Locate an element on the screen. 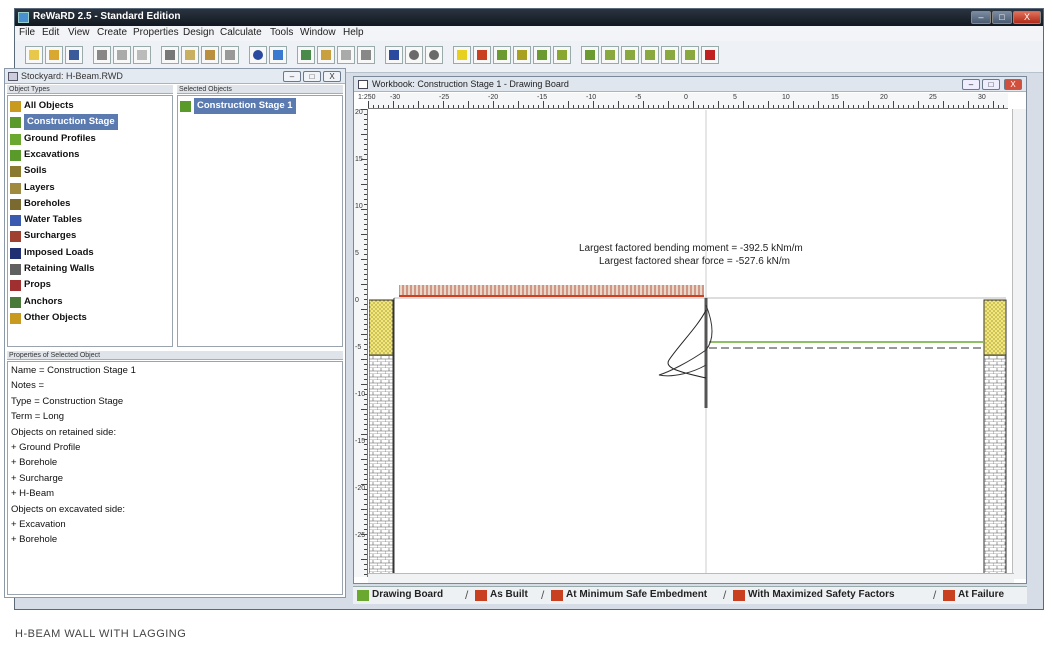  stage-2-button is located at coordinates (502, 55).